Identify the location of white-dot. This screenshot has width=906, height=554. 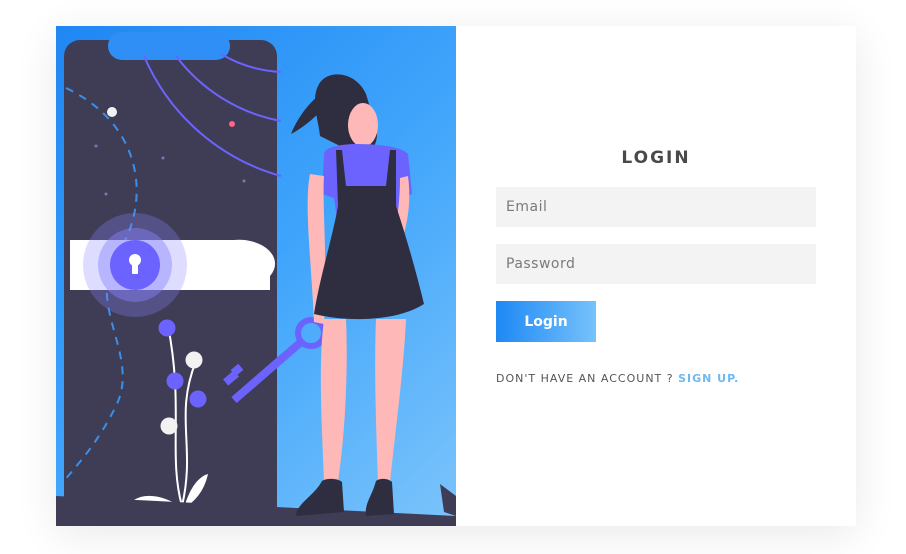
(112, 112).